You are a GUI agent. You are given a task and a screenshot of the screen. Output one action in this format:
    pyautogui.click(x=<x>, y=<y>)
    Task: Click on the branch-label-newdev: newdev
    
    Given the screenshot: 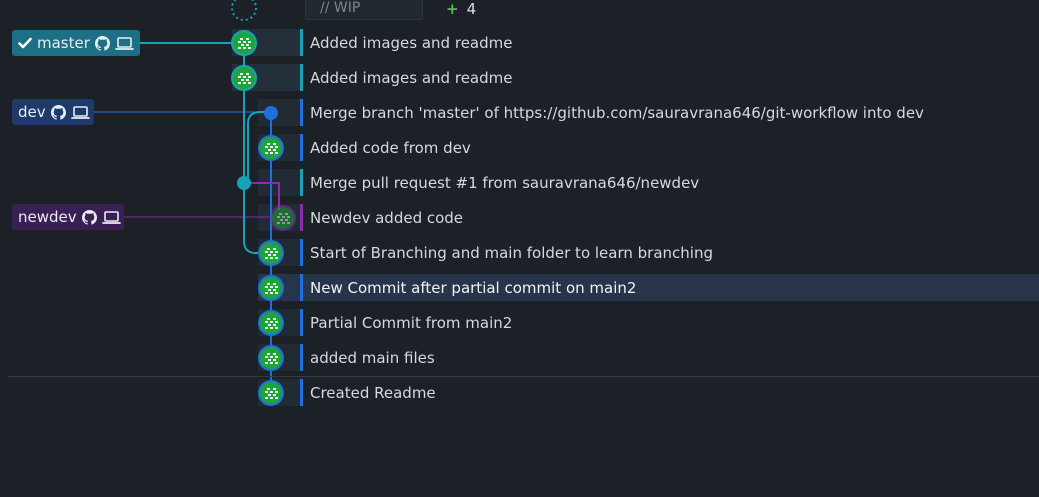 What is the action you would take?
    pyautogui.click(x=68, y=217)
    